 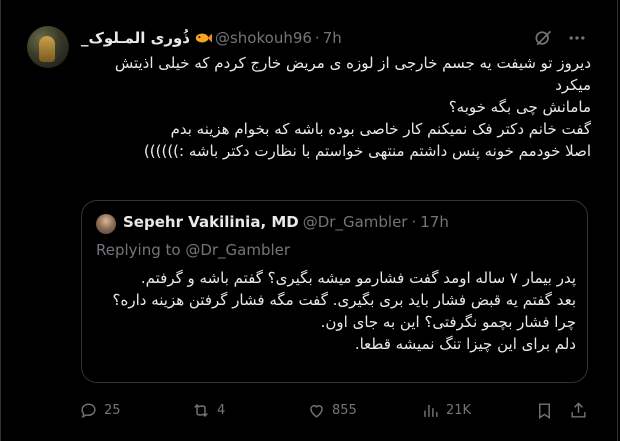 What do you see at coordinates (135, 38) in the screenshot?
I see `author-display-name: ذُوری المـلوک_` at bounding box center [135, 38].